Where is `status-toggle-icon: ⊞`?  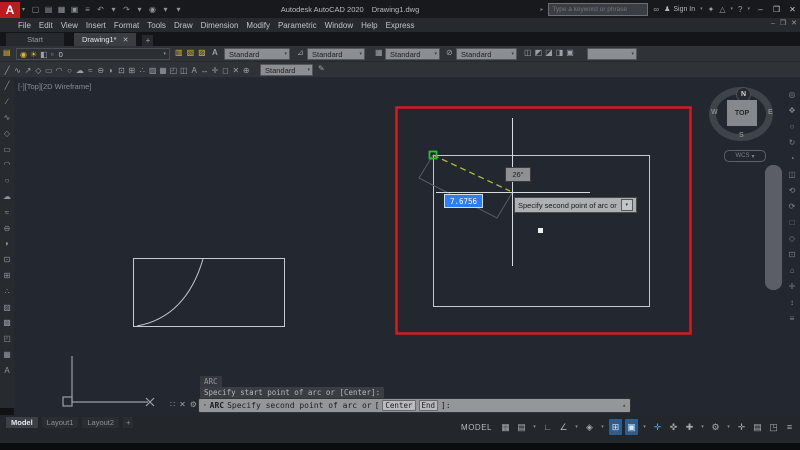 status-toggle-icon: ⊞ is located at coordinates (615, 427).